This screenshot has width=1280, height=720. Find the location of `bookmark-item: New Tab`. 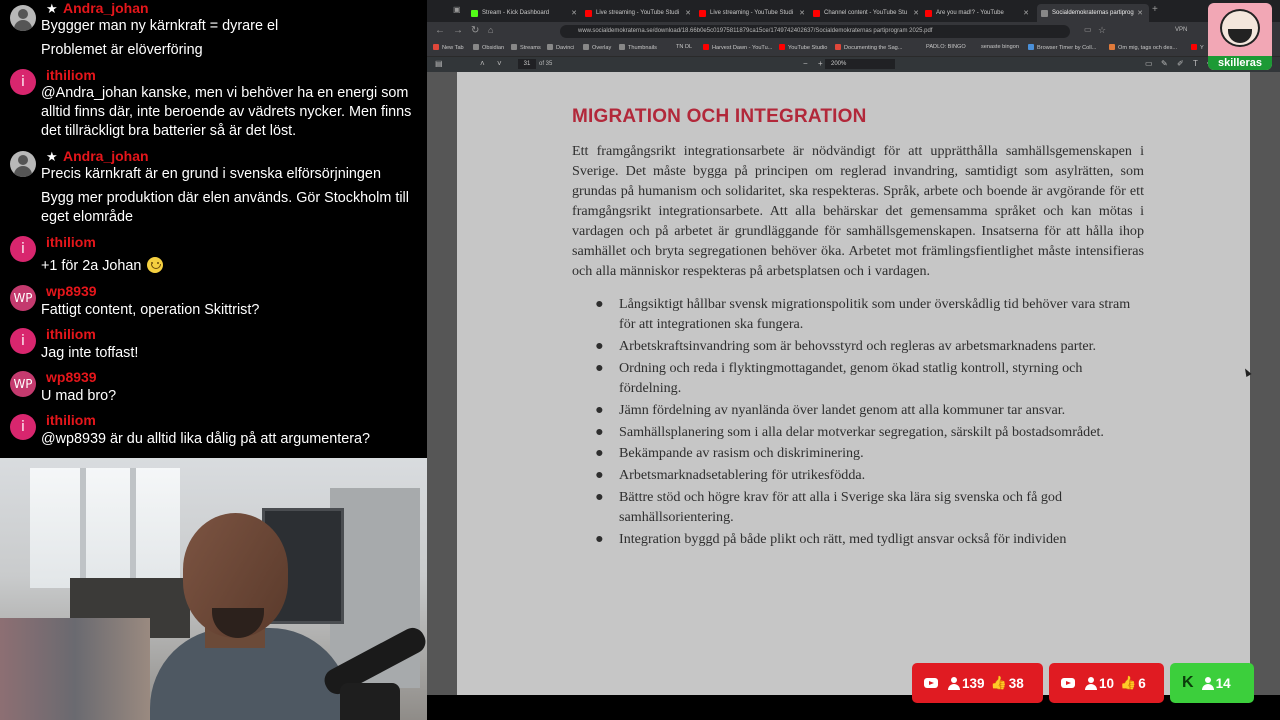

bookmark-item: New Tab is located at coordinates (448, 47).